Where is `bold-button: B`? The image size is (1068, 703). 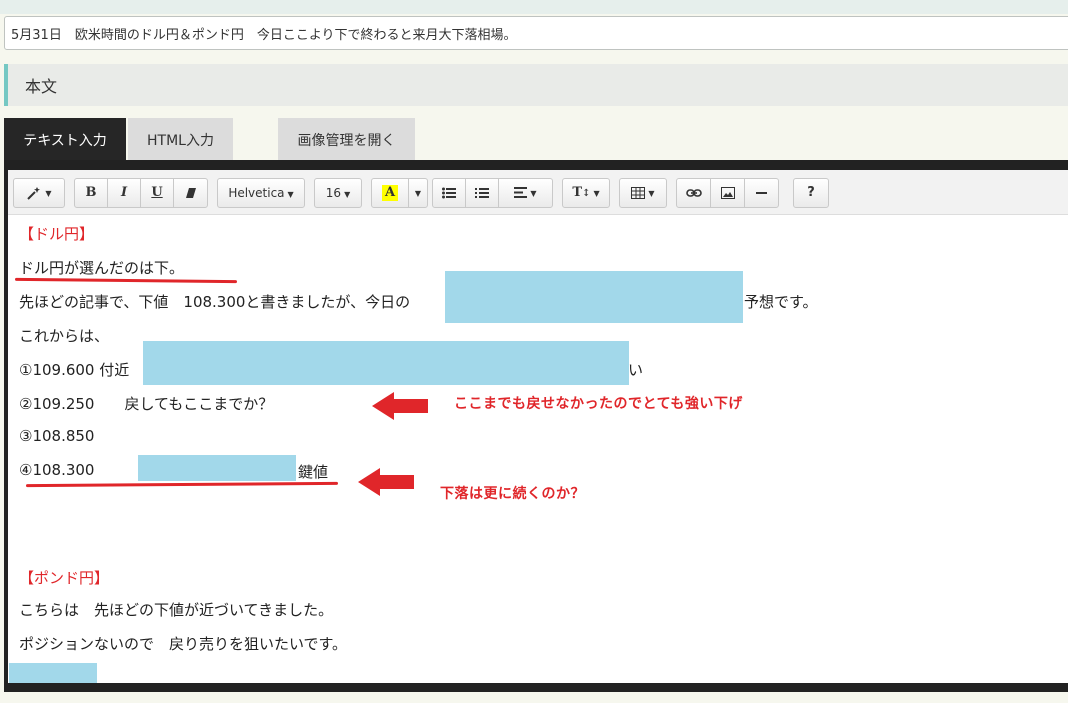 bold-button: B is located at coordinates (91, 193).